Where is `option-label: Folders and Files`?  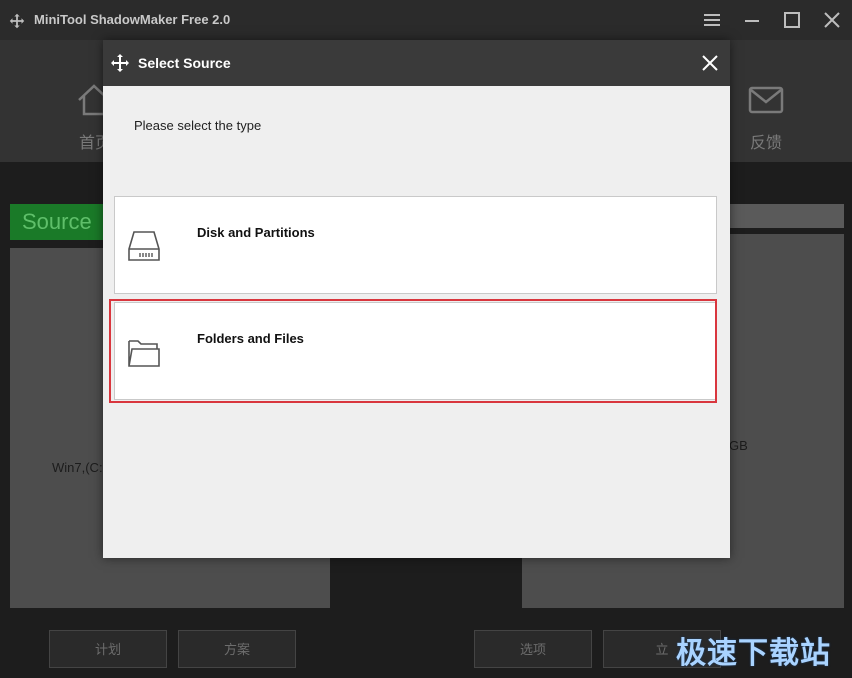
option-label: Folders and Files is located at coordinates (250, 338).